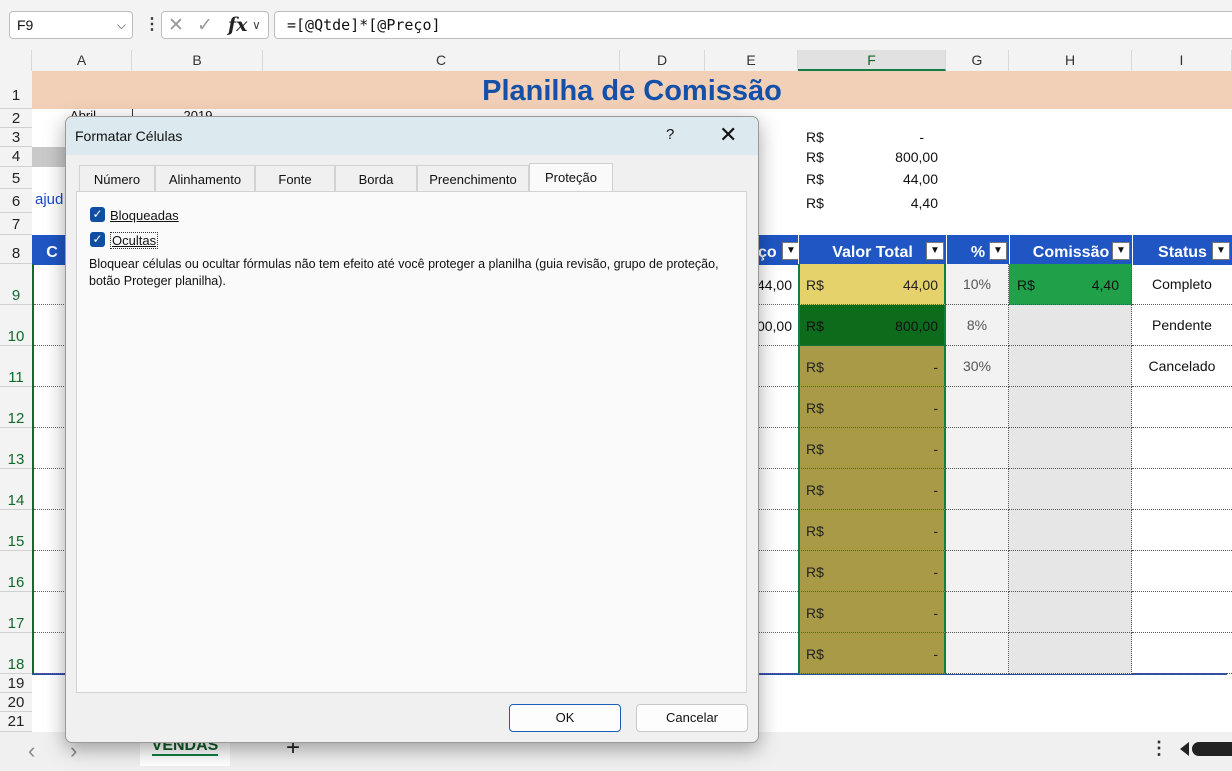  What do you see at coordinates (662, 60) in the screenshot?
I see `column-header-d: D` at bounding box center [662, 60].